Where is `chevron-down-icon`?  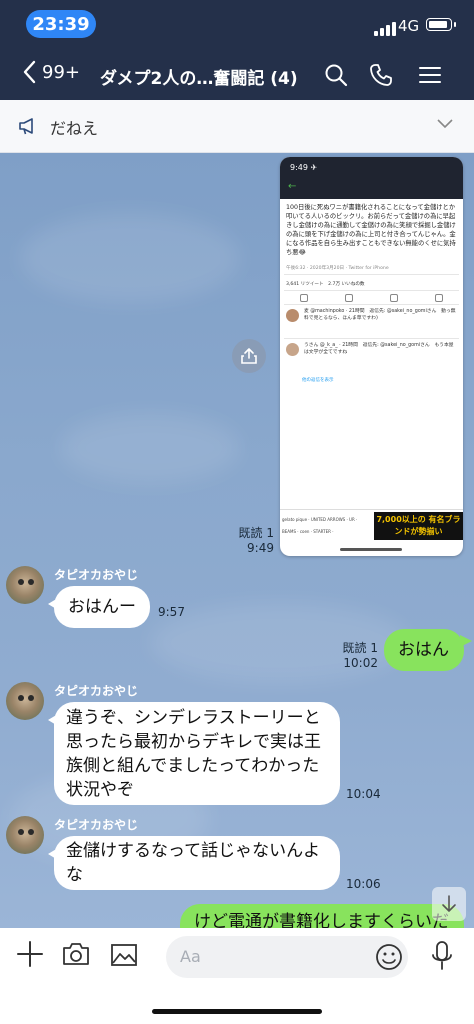
chevron-down-icon is located at coordinates (445, 124).